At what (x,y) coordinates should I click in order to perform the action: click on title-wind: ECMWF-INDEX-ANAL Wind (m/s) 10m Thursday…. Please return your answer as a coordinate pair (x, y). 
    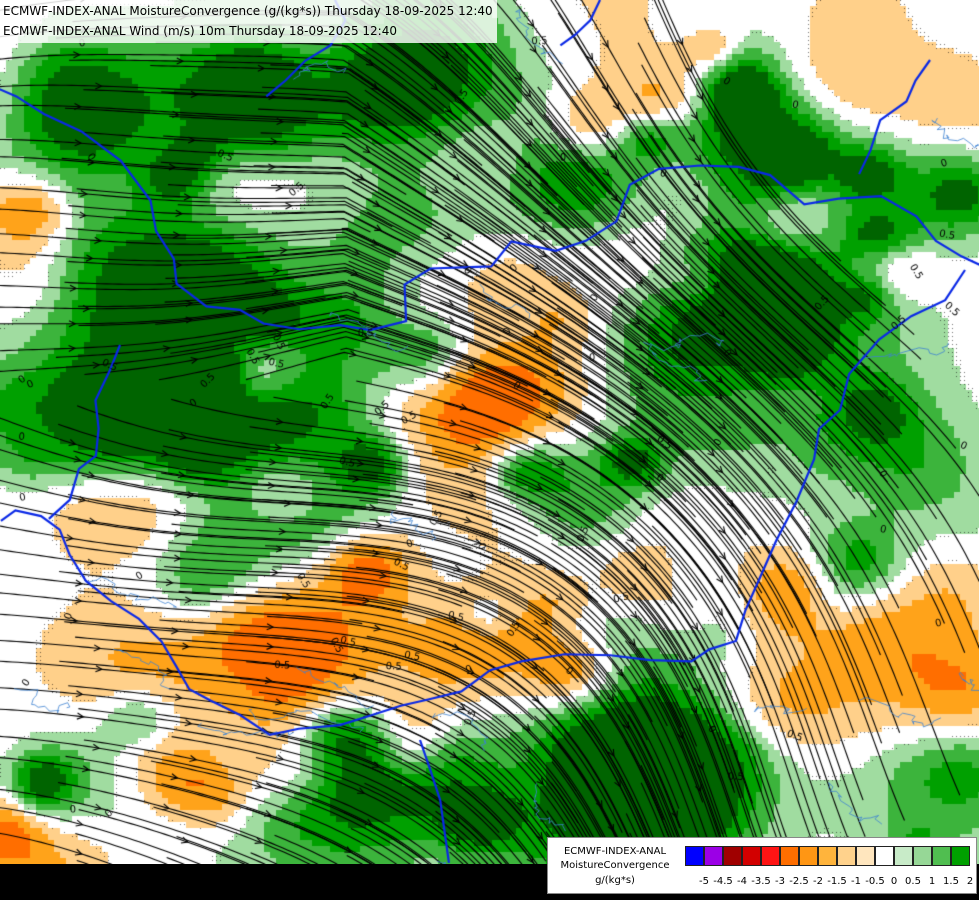
    Looking at the image, I should click on (200, 31).